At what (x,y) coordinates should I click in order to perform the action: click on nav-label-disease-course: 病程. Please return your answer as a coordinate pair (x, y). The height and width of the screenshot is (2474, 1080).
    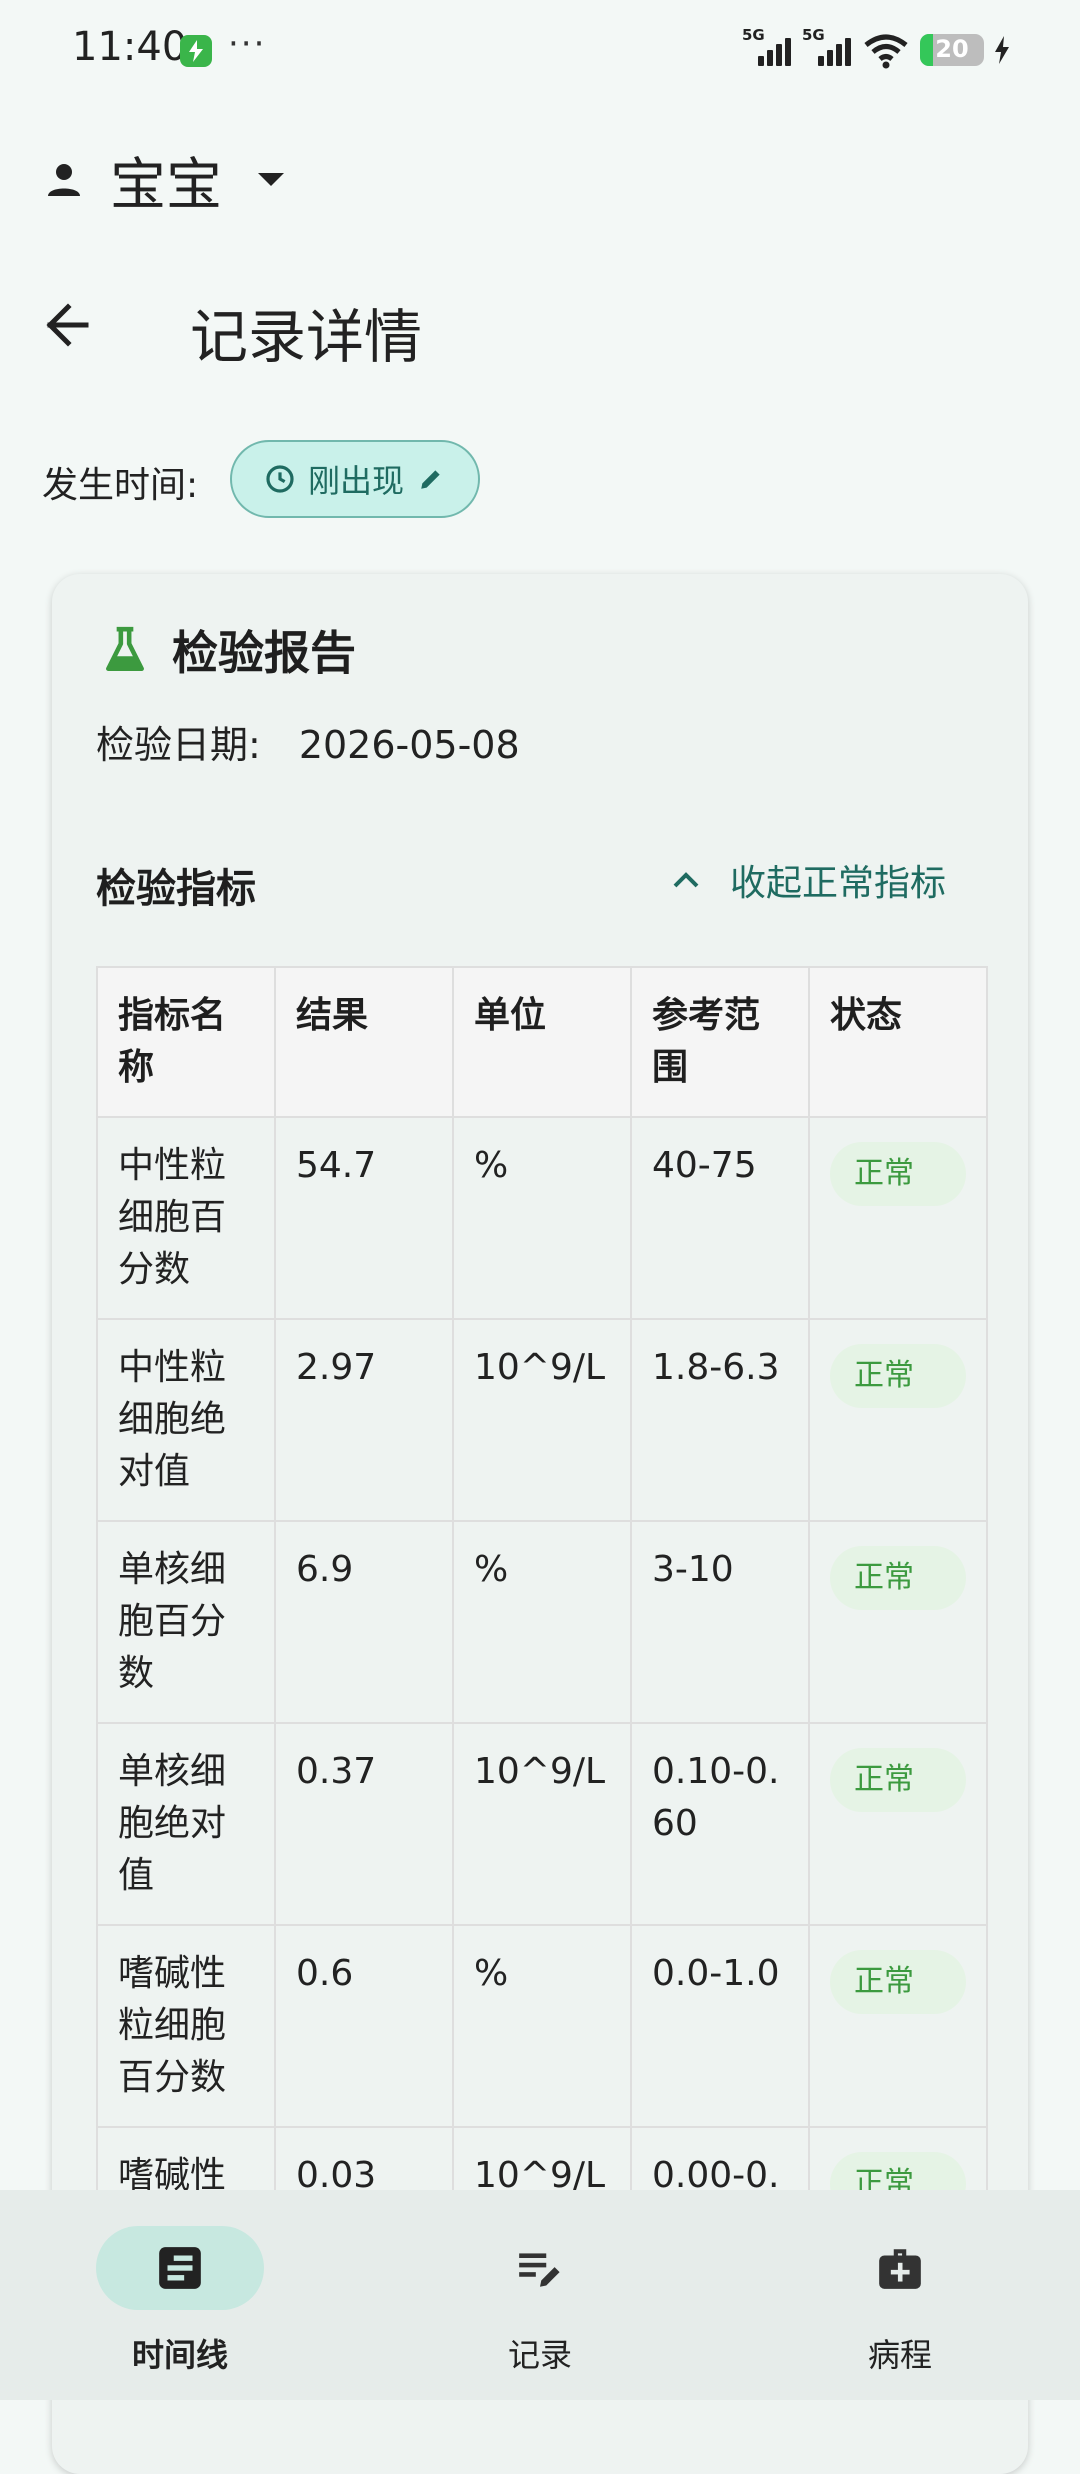
    Looking at the image, I should click on (899, 2355).